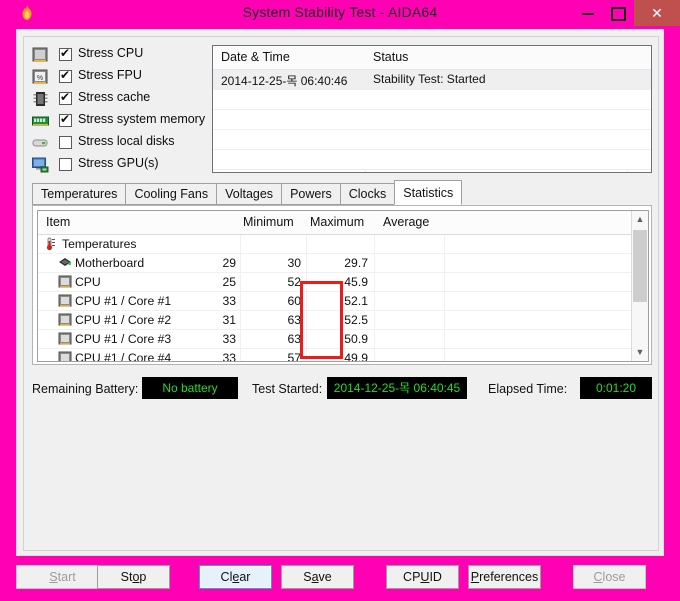  I want to click on table-cell-average: 45.9, so click(356, 282).